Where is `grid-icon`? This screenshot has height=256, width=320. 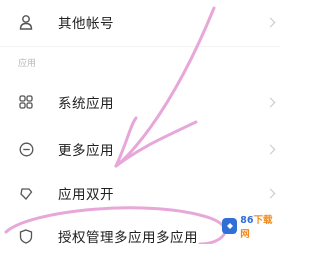 grid-icon is located at coordinates (26, 102).